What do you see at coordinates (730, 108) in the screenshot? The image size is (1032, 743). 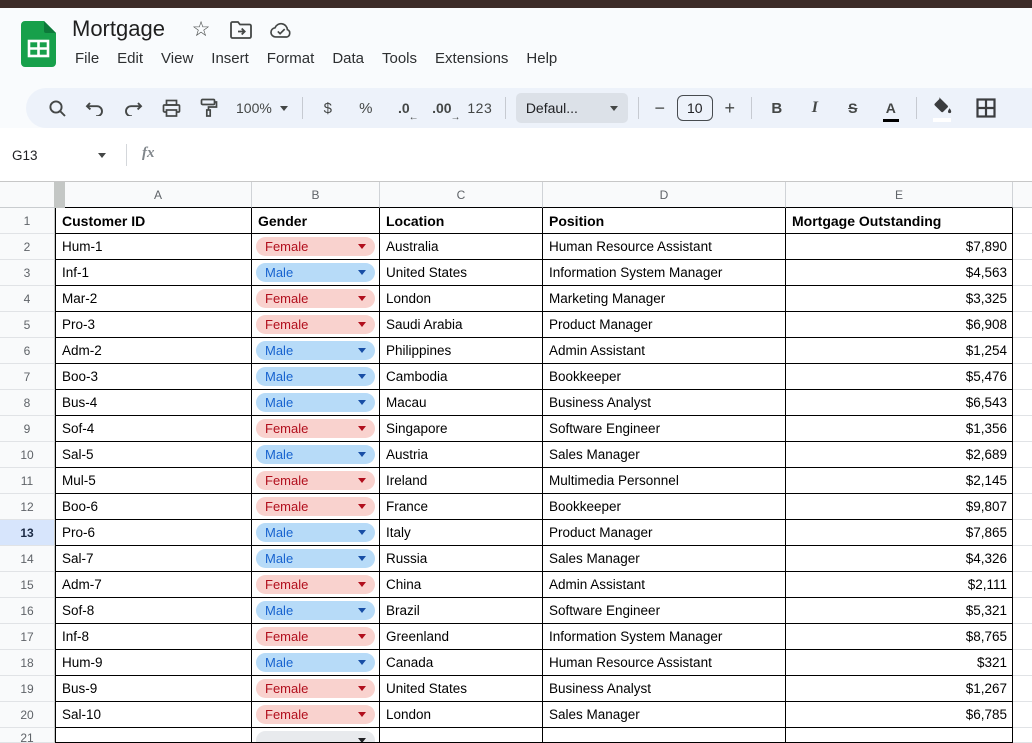 I see `increase-font-size-button: +` at bounding box center [730, 108].